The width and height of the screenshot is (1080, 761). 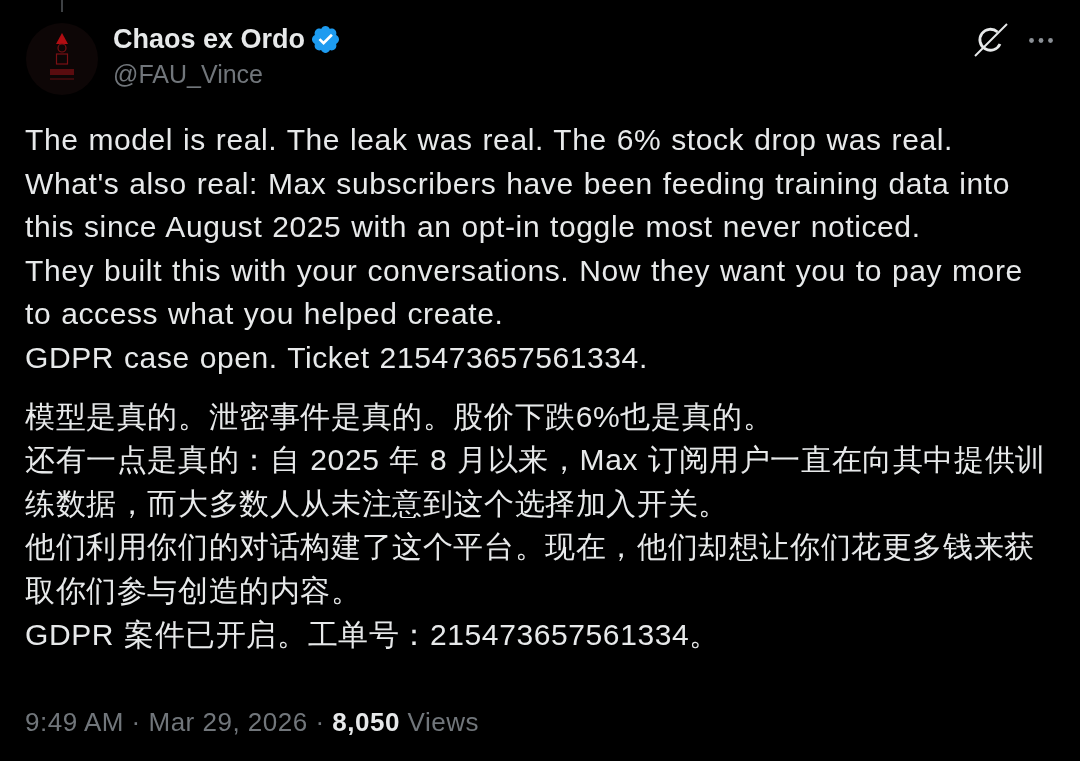 What do you see at coordinates (536, 482) in the screenshot?
I see `tweet-text: 还有一点是真的：自 2025 年 8 月以来，Max 订阅用户一直在向其中提供训练数据，而大多数人从未注意到这个选择加入开关。` at bounding box center [536, 482].